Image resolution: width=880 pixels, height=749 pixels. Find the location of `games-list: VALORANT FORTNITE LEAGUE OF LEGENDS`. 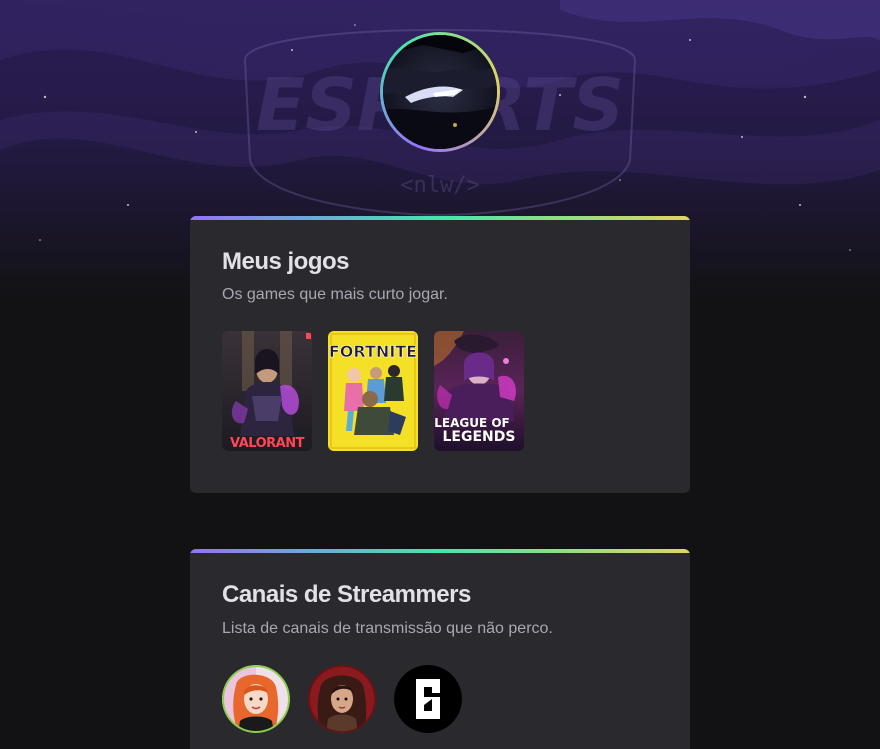

games-list: VALORANT FORTNITE LEAGUE OF LEGENDS is located at coordinates (373, 391).